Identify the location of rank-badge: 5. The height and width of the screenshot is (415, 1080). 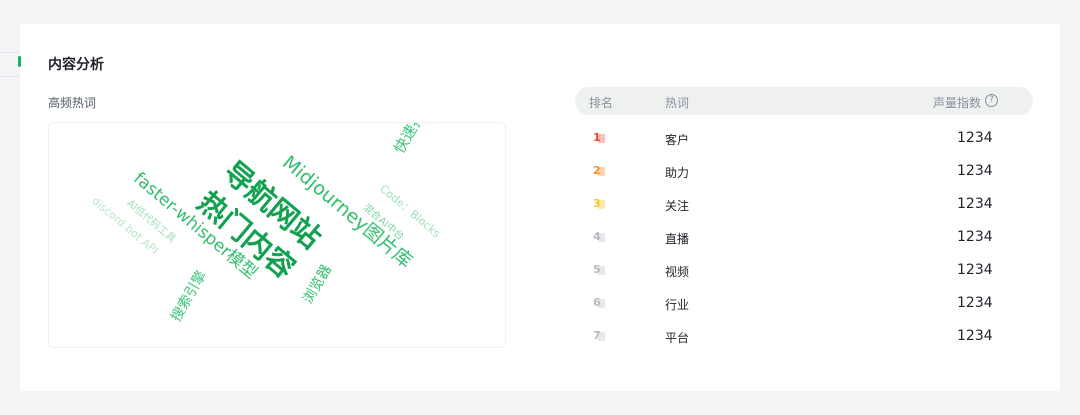
(599, 270).